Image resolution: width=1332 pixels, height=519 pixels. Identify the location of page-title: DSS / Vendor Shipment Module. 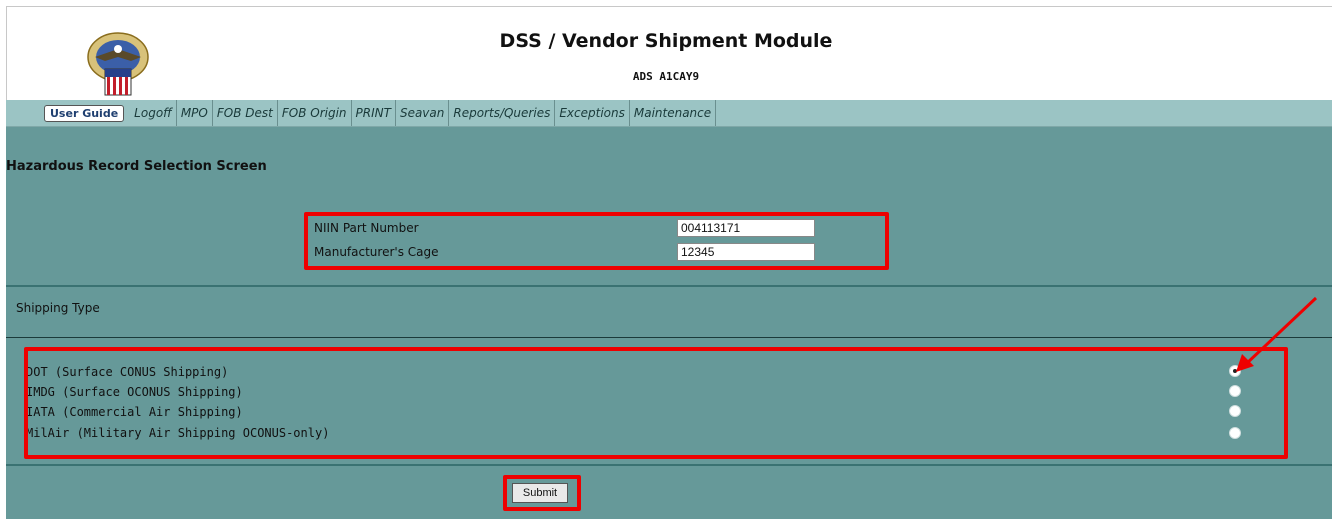
(666, 41).